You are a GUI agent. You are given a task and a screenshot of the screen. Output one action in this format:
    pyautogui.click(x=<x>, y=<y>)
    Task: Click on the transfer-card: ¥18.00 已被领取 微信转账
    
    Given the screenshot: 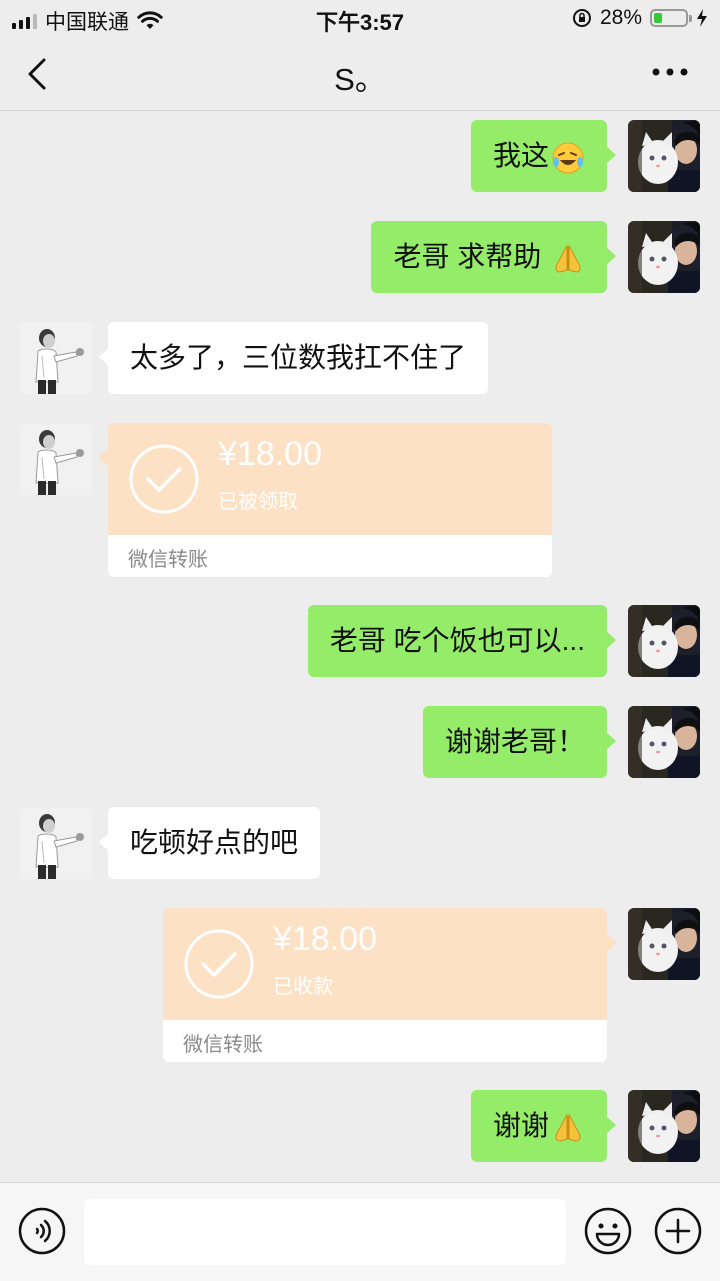 What is the action you would take?
    pyautogui.click(x=330, y=500)
    